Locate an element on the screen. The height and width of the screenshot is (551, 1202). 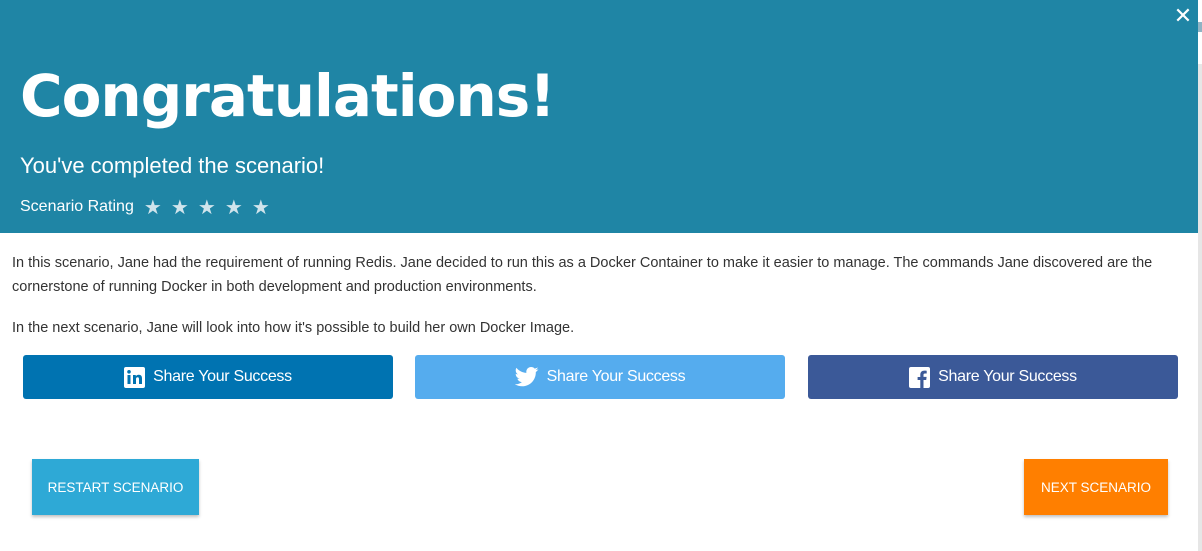
share-twitter-button: Share Your Success is located at coordinates (600, 377).